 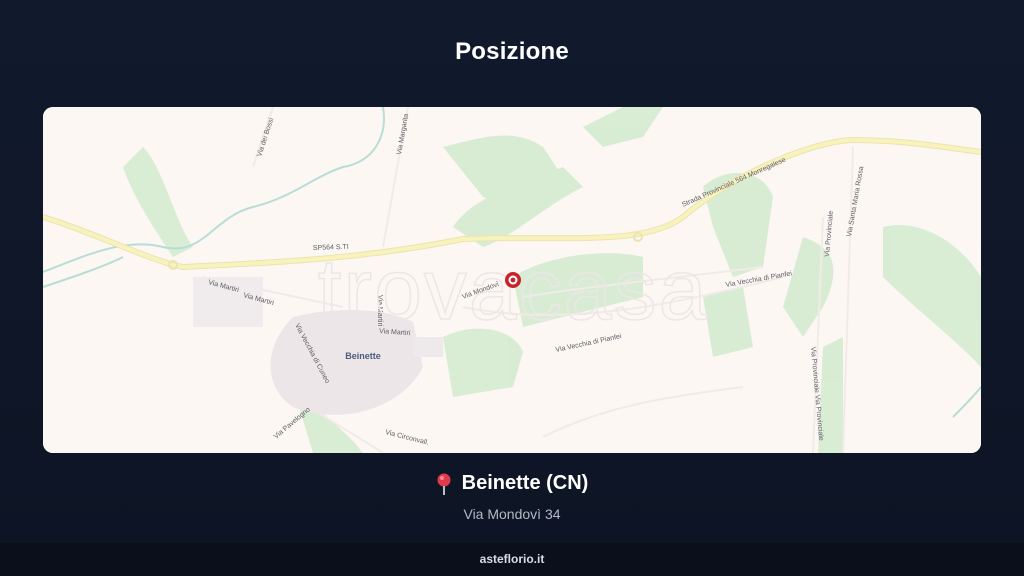 What do you see at coordinates (512, 513) in the screenshot?
I see `location-address: Via Mondovì 34` at bounding box center [512, 513].